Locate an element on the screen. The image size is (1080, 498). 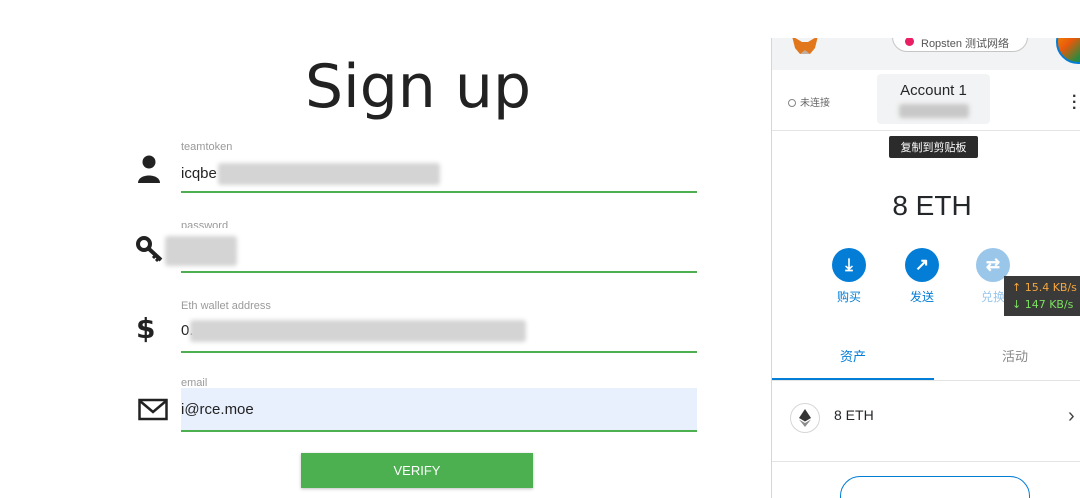
account-bar: 未连接 Account 1 · · · is located at coordinates (926, 100).